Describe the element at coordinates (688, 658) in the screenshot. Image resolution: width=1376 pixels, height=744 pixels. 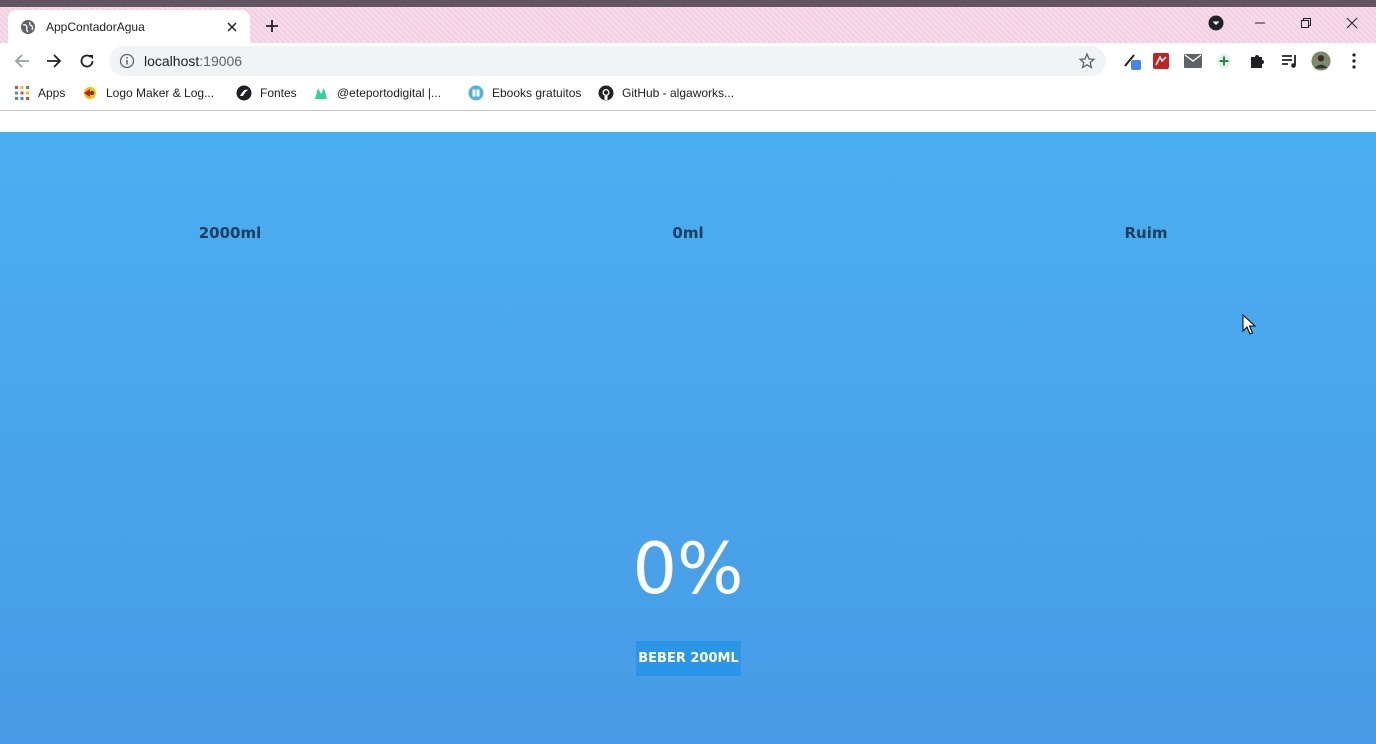
I see `drink-200ml-button: BEBER 200ML` at that location.